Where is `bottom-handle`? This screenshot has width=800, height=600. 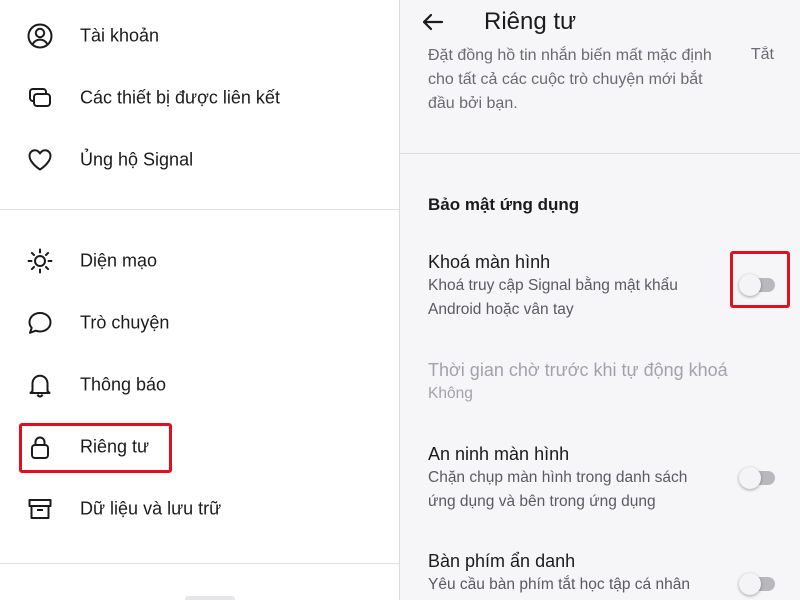
bottom-handle is located at coordinates (210, 598).